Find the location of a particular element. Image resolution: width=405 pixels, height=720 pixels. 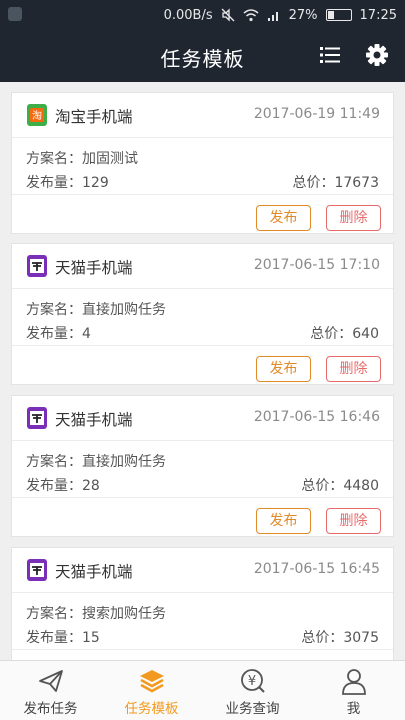

card-date: 2017-06-15 16:45 is located at coordinates (316, 569).